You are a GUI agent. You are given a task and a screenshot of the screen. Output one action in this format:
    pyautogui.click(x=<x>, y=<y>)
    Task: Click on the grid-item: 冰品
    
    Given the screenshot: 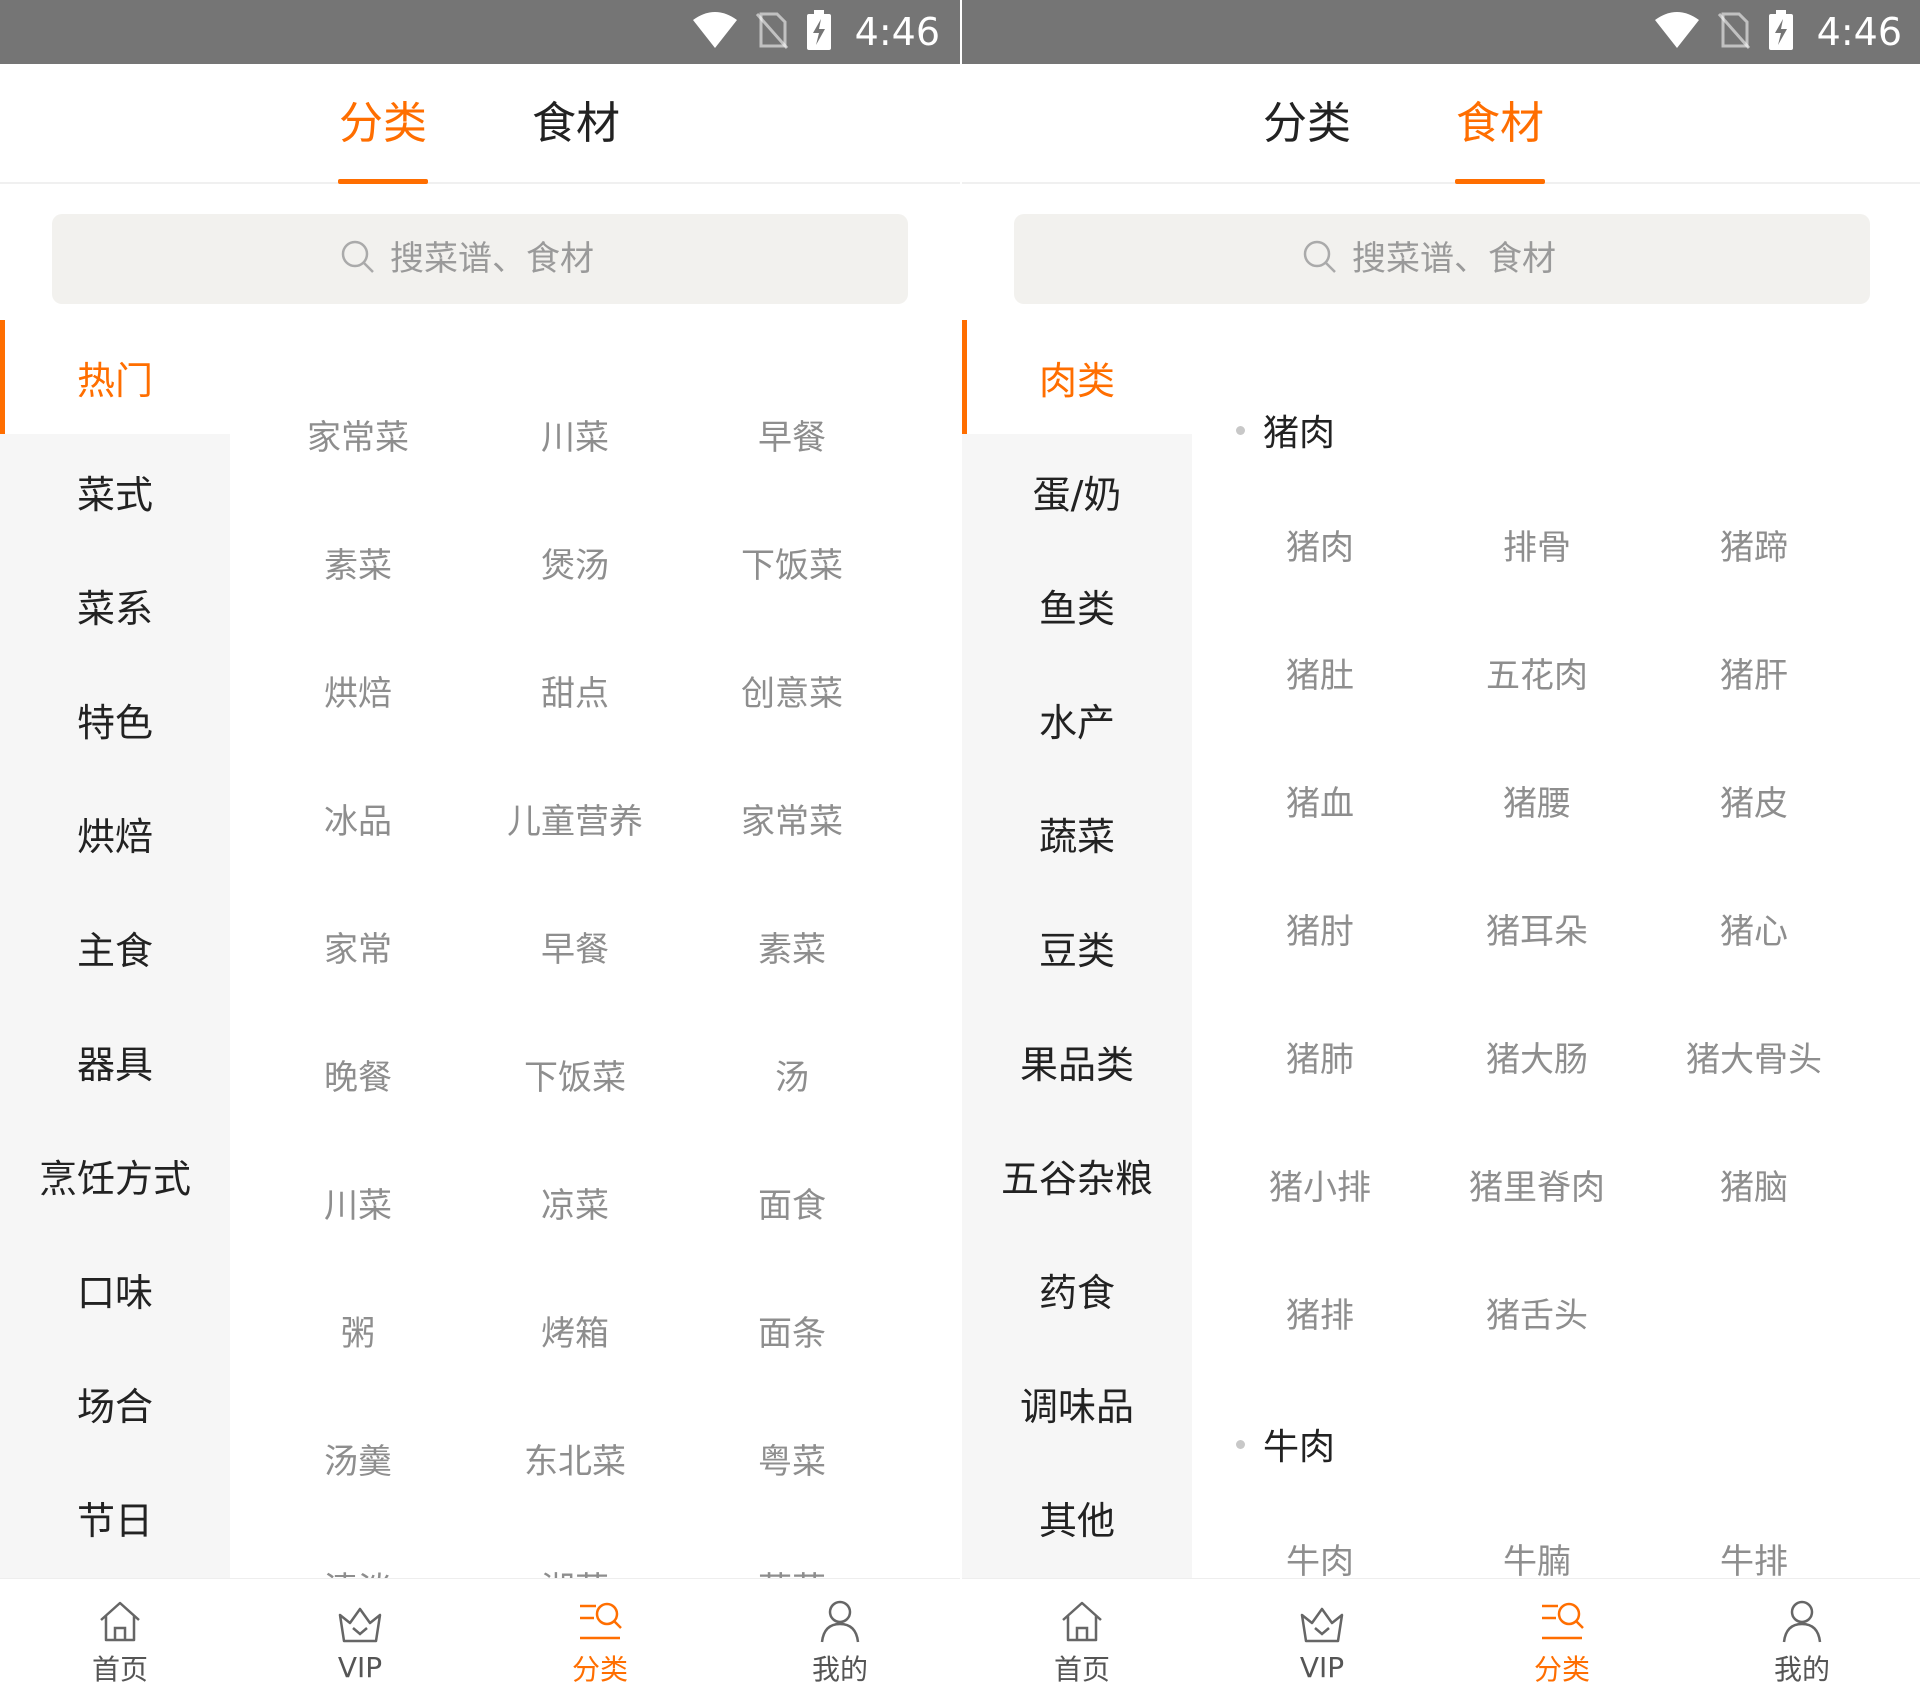 What is the action you would take?
    pyautogui.click(x=358, y=818)
    